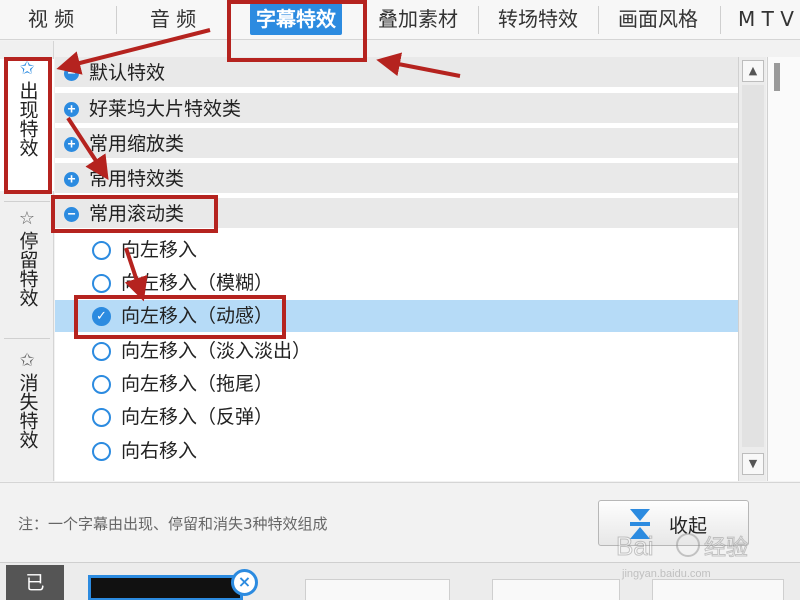  I want to click on baidu-watermark-logo: Bai 经验 jingyan.baidu.com, so click(682, 556).